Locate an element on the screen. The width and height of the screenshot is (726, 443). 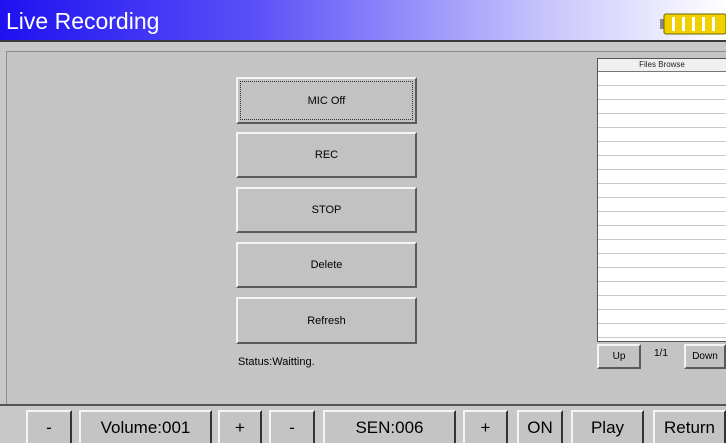
volume-plus-button: + is located at coordinates (240, 426).